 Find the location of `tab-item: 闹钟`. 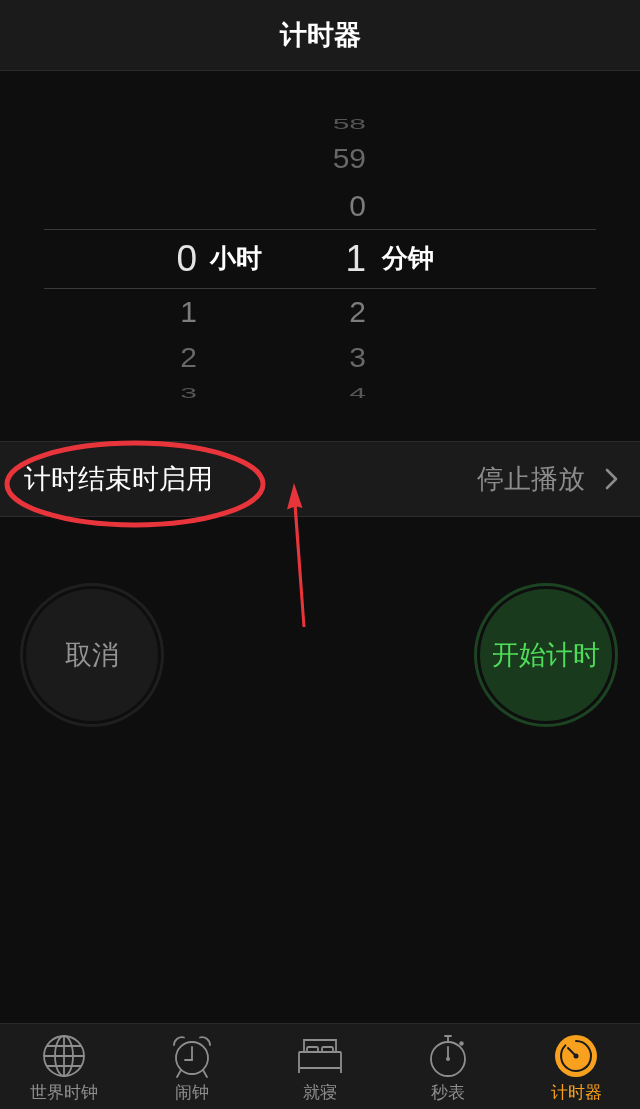

tab-item: 闹钟 is located at coordinates (192, 1066).